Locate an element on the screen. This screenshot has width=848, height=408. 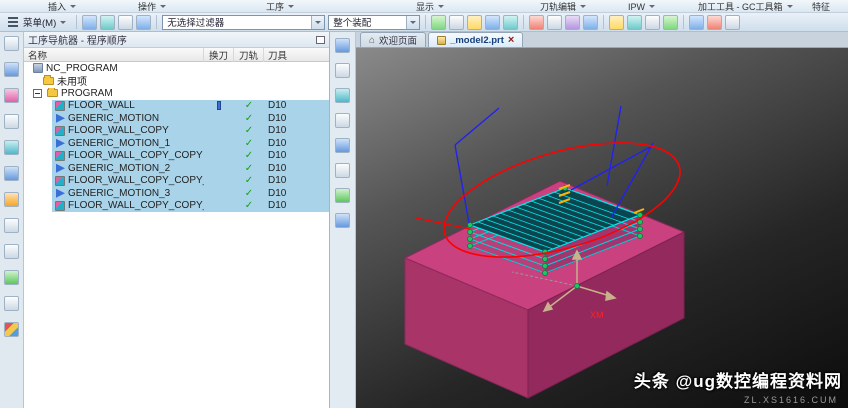
column-header-toolchange: 换刀 is located at coordinates (219, 54).